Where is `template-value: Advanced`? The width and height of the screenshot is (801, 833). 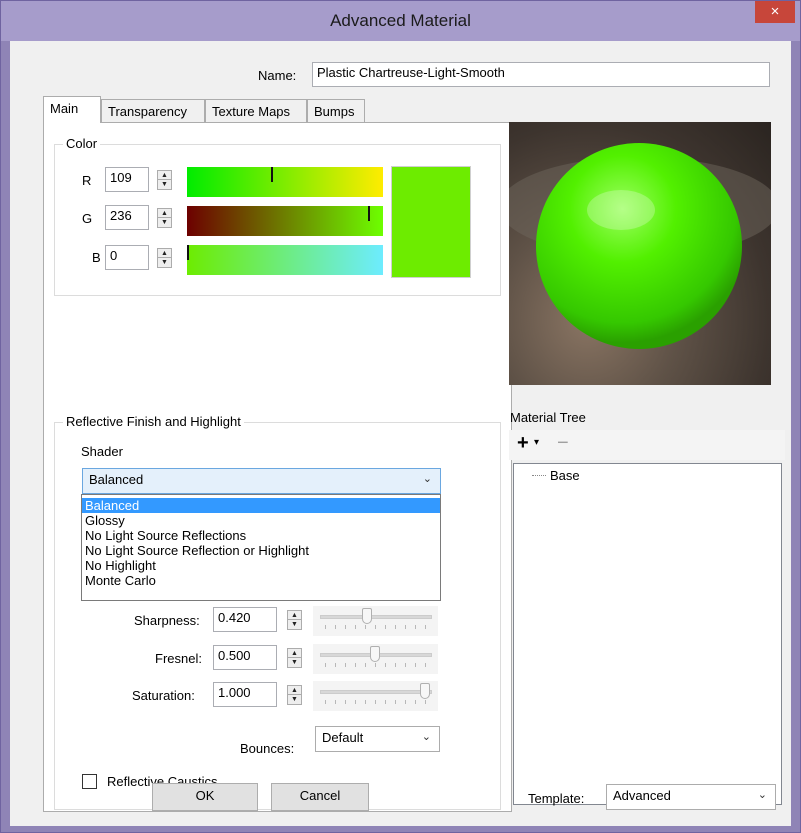
template-value: Advanced is located at coordinates (642, 795).